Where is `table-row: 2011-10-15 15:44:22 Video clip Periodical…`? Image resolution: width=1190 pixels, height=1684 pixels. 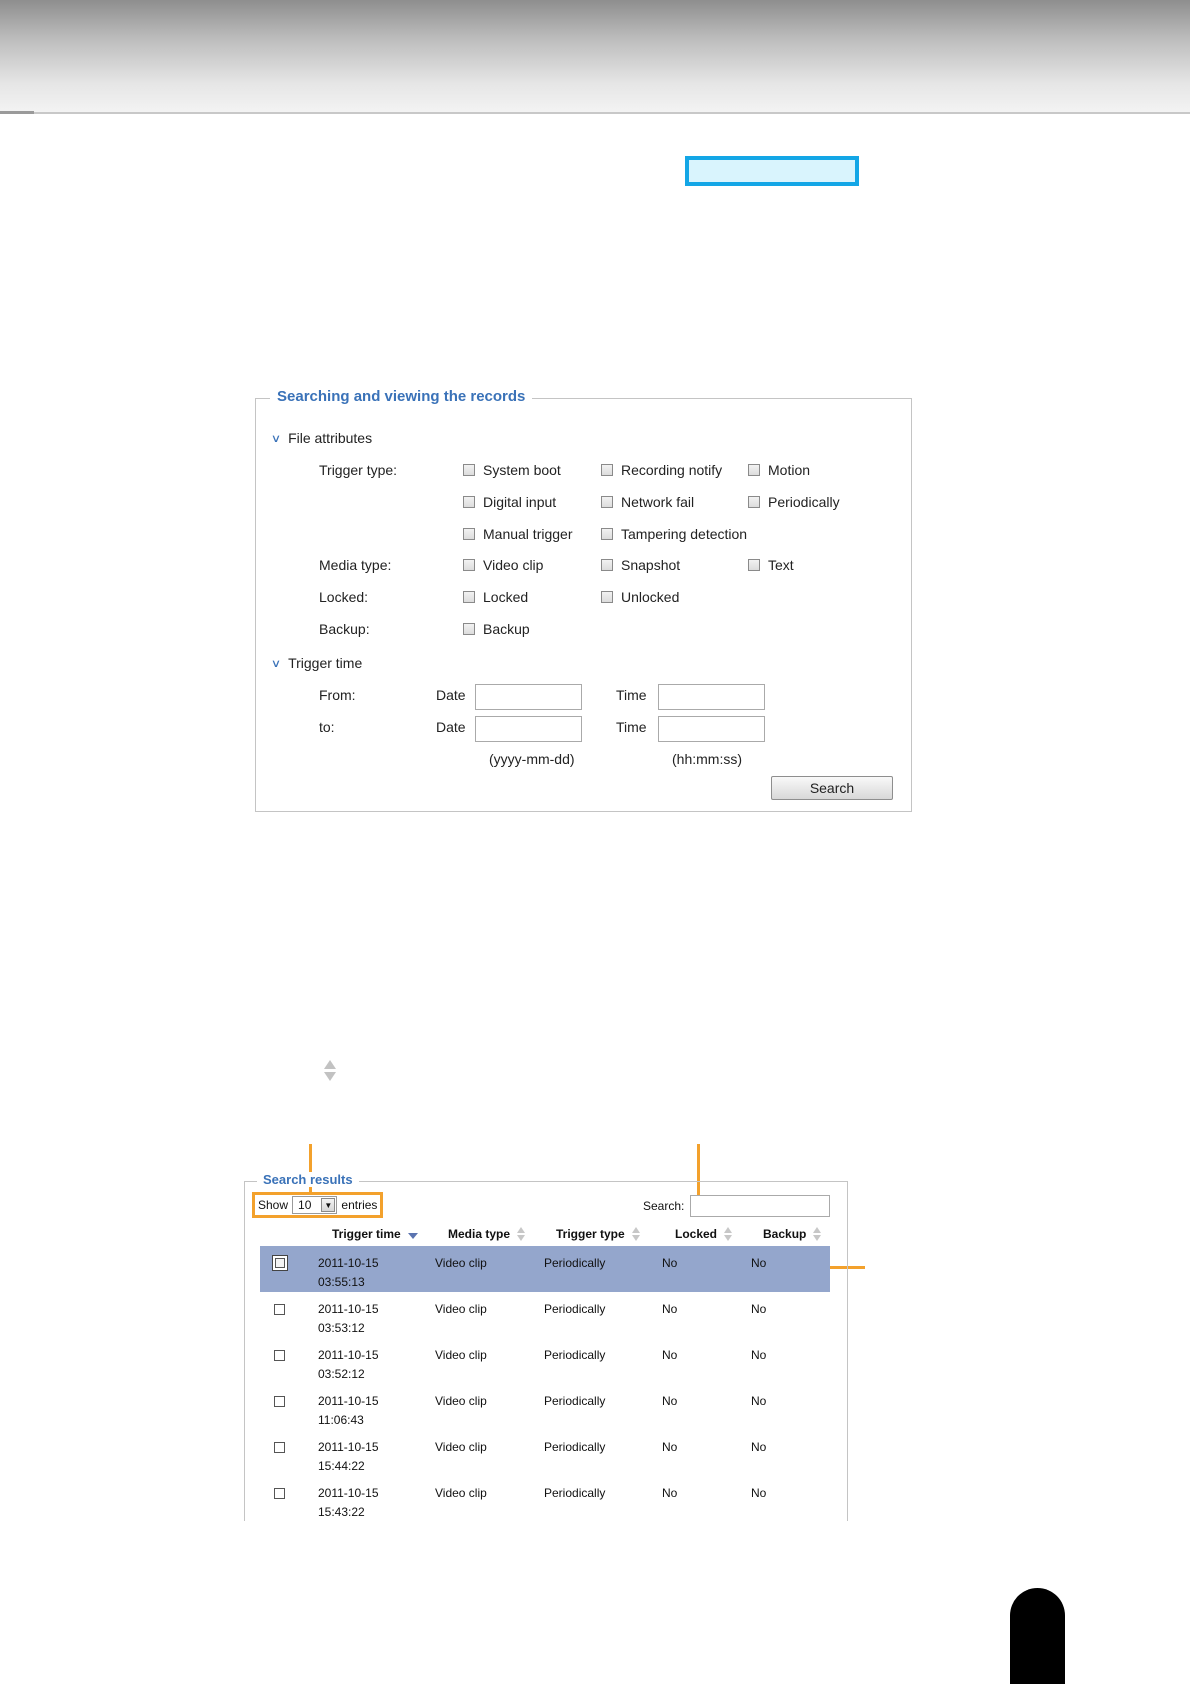 table-row: 2011-10-15 15:44:22 Video clip Periodical… is located at coordinates (545, 1453).